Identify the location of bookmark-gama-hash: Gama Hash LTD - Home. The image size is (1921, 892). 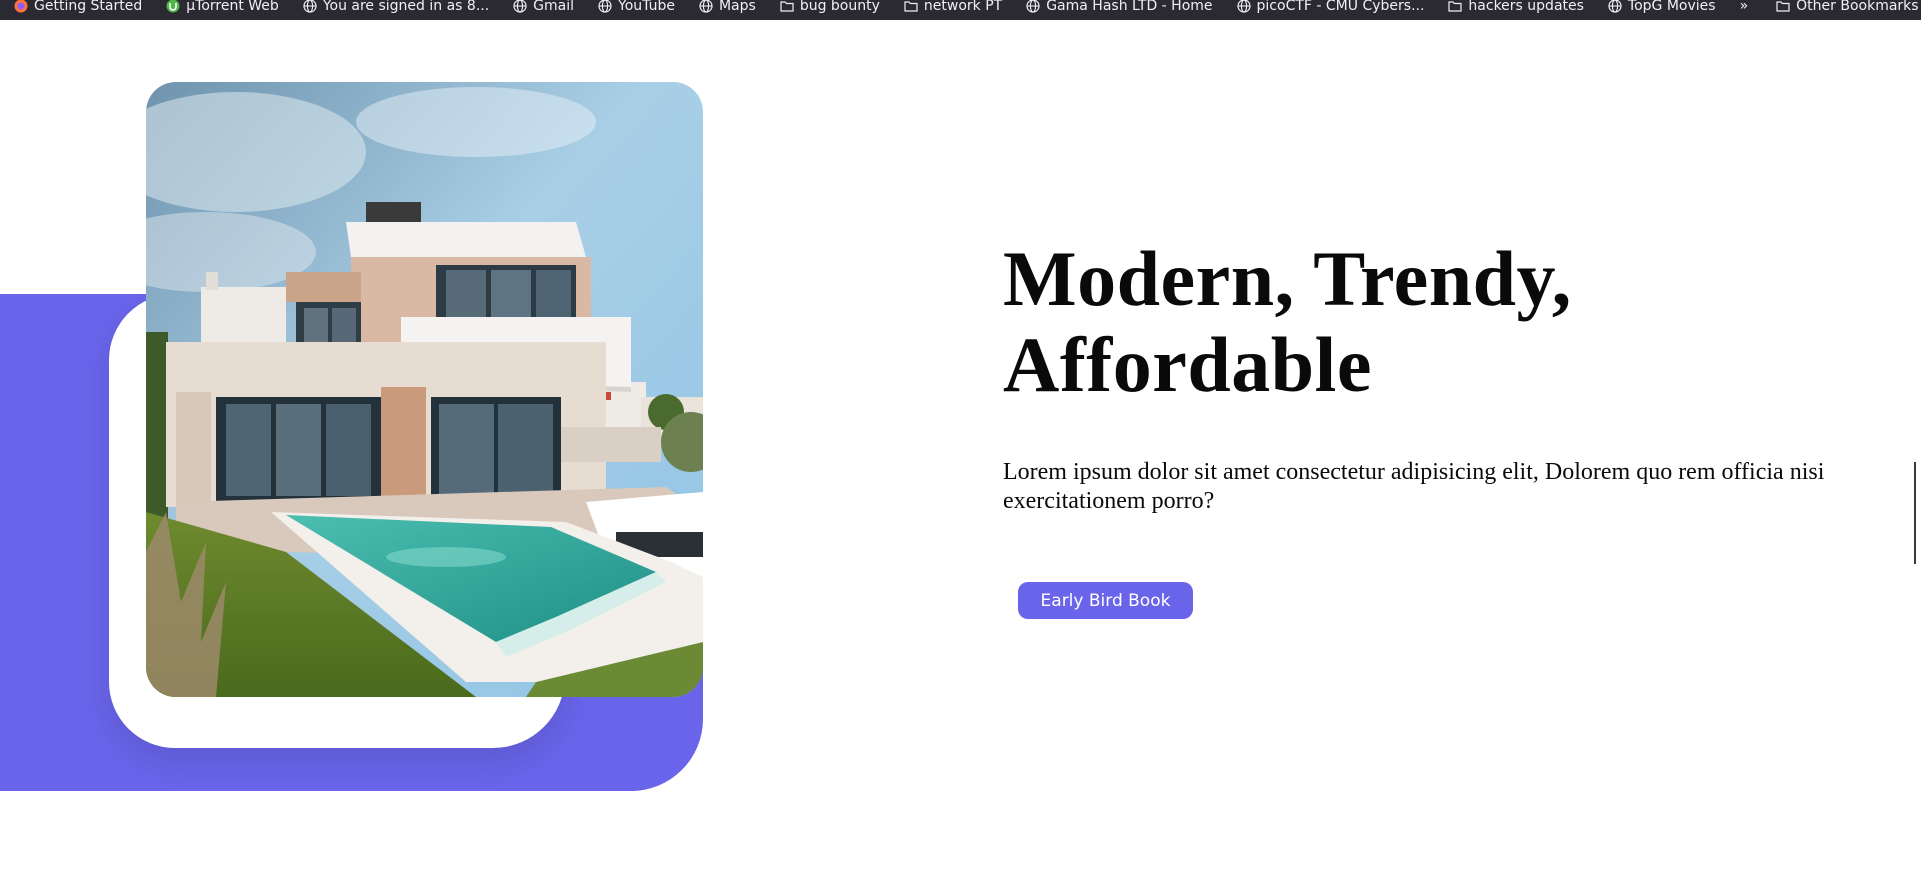
(1117, 8).